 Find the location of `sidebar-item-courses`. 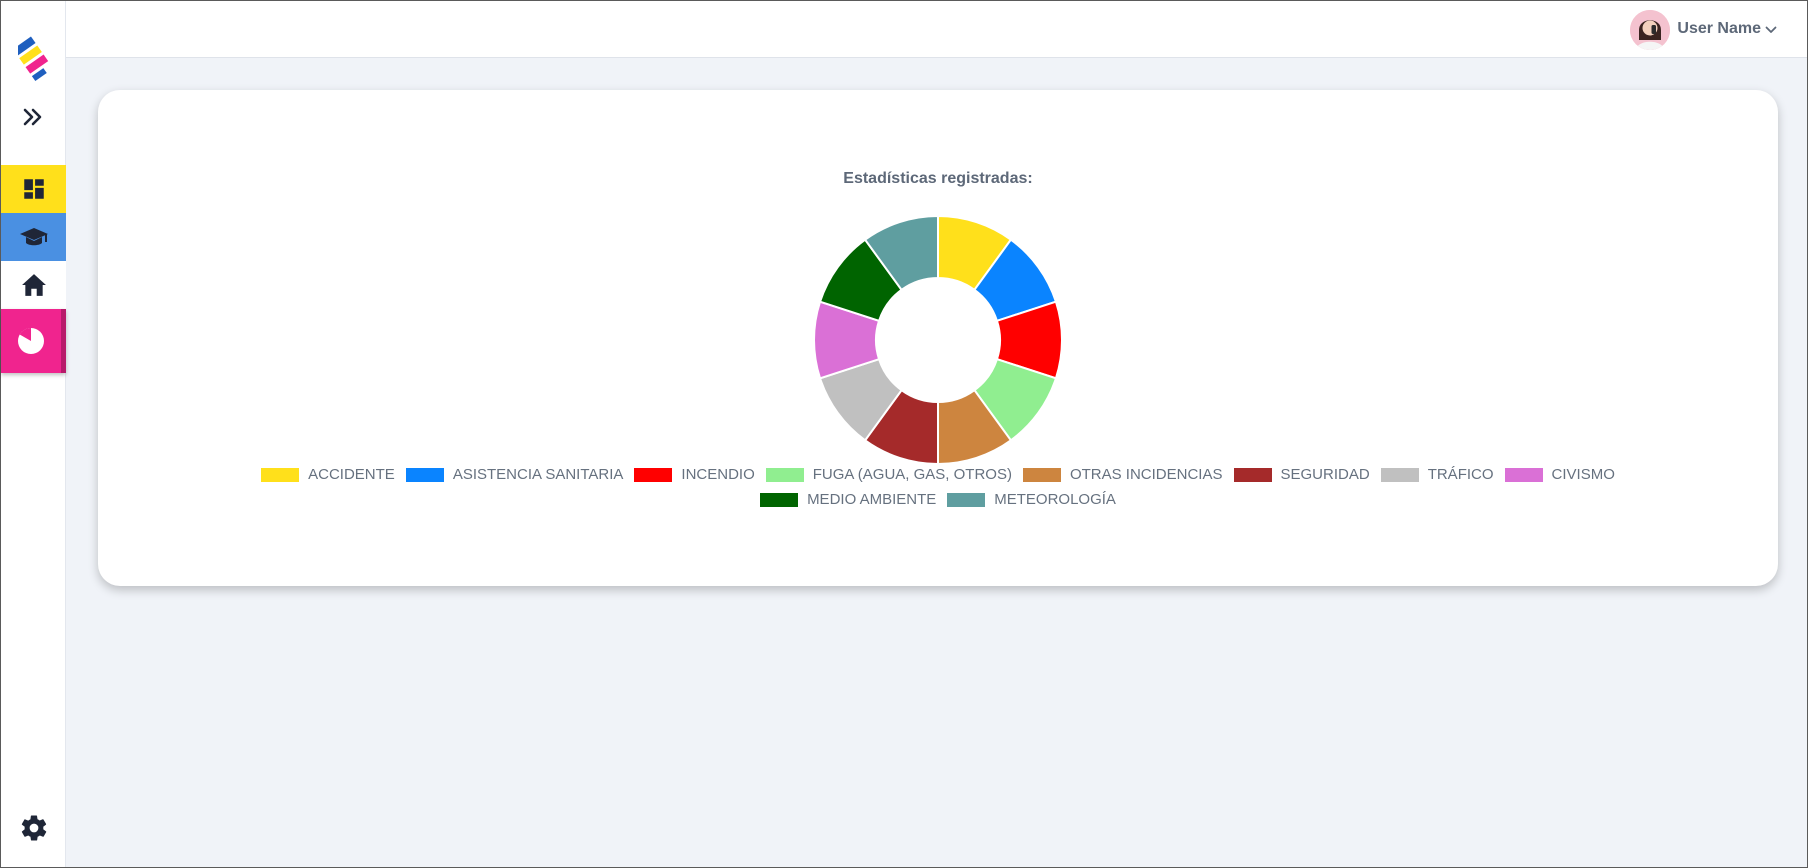

sidebar-item-courses is located at coordinates (33, 237).